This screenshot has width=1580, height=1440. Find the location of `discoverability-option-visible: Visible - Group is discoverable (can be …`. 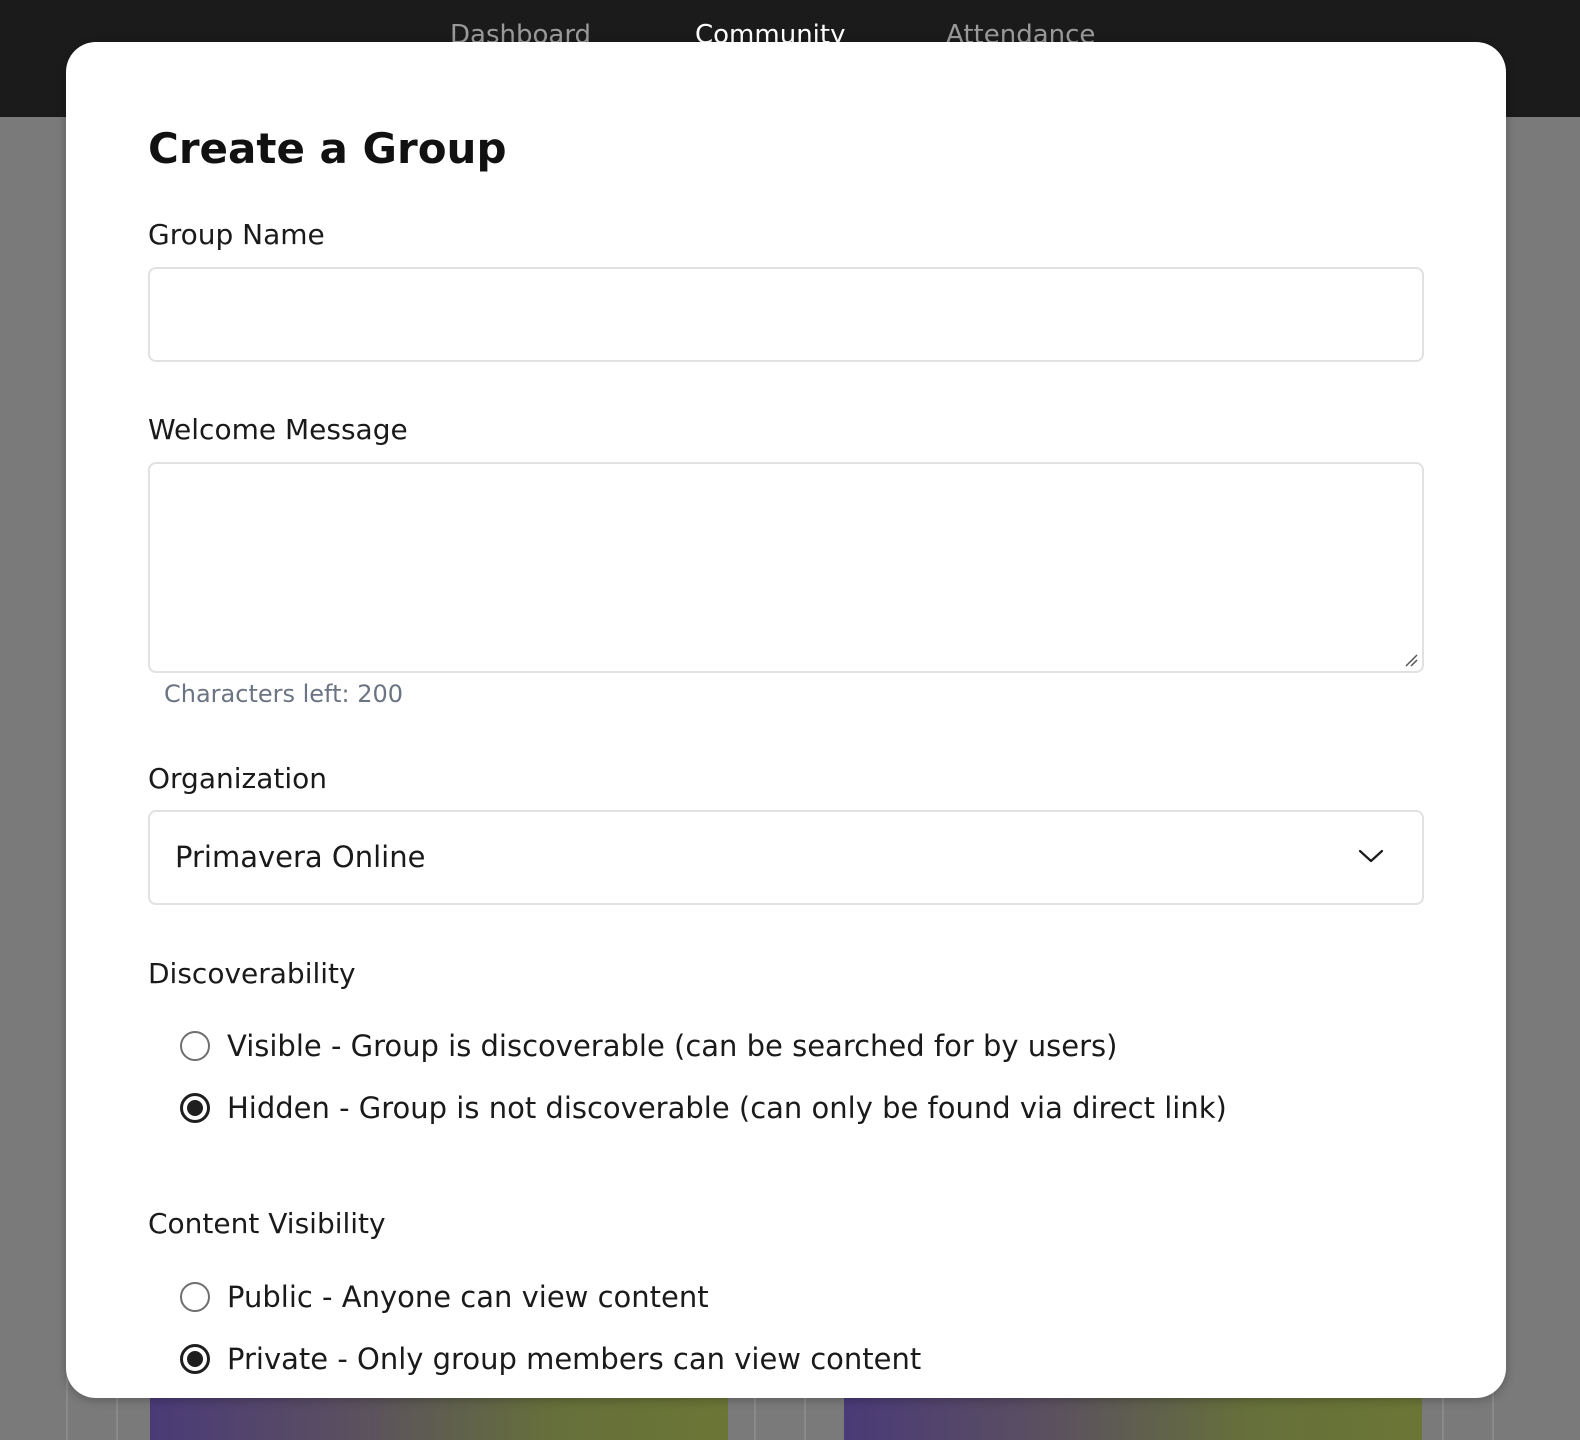

discoverability-option-visible: Visible - Group is discoverable (can be … is located at coordinates (648, 1046).